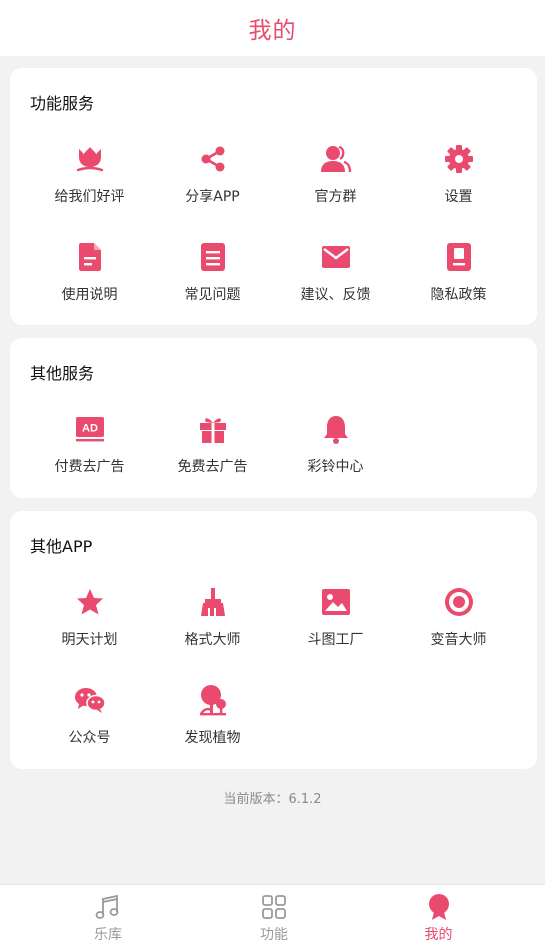 The width and height of the screenshot is (545, 950). Describe the element at coordinates (459, 159) in the screenshot. I see `gear-icon` at that location.